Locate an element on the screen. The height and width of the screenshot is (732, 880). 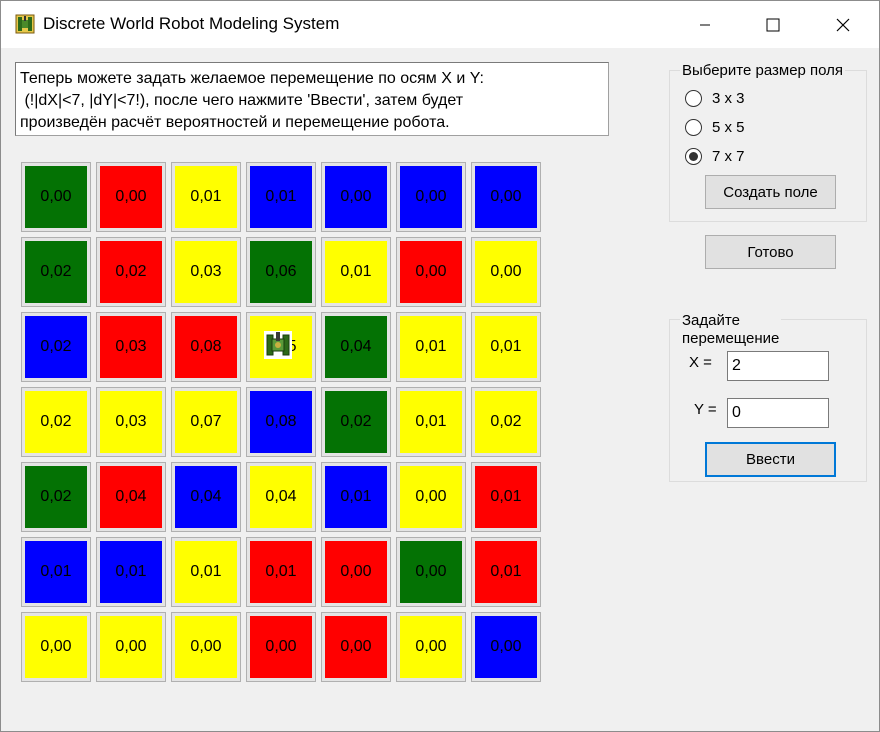
maximize-button is located at coordinates (773, 24).